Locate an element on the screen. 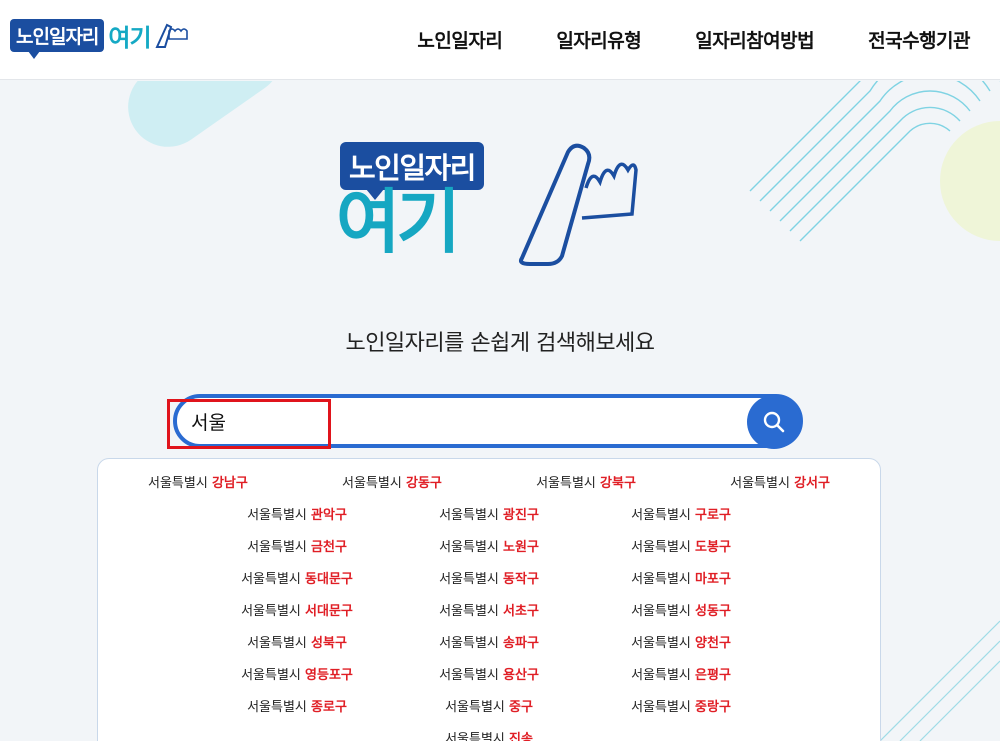  suggestion-row: 서울특별시 관악구 서울특별시 광진구 서울특별시 구로구 is located at coordinates (489, 513).